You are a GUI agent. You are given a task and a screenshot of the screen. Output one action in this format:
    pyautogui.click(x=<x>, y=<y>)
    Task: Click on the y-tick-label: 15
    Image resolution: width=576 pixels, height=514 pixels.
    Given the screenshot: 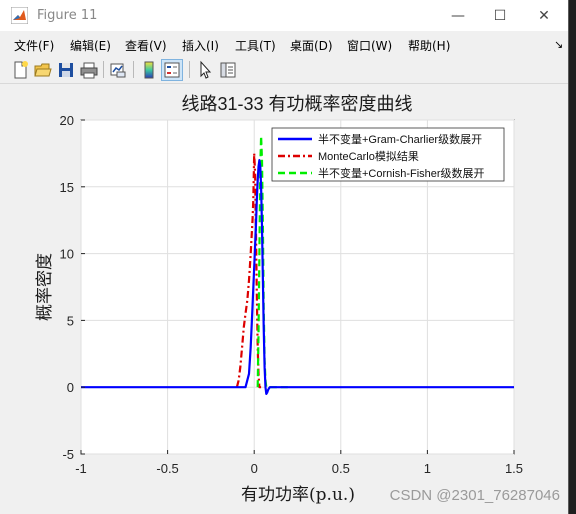 What is the action you would take?
    pyautogui.click(x=67, y=187)
    